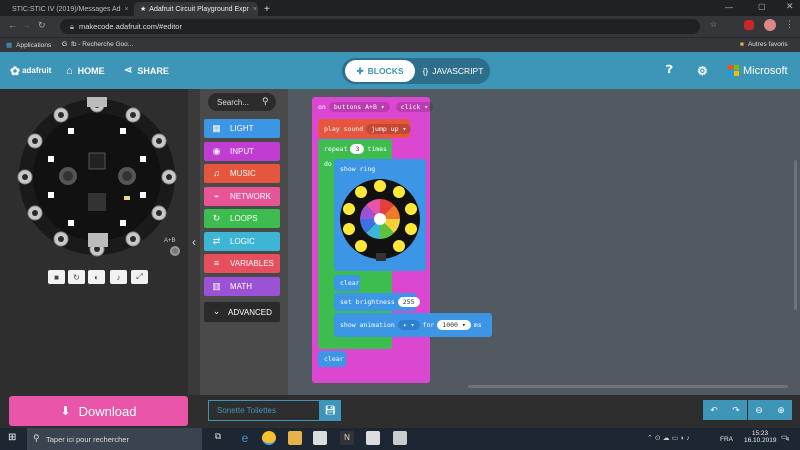 The width and height of the screenshot is (800, 450). I want to click on zoom-in-icon: ⊕, so click(781, 409).